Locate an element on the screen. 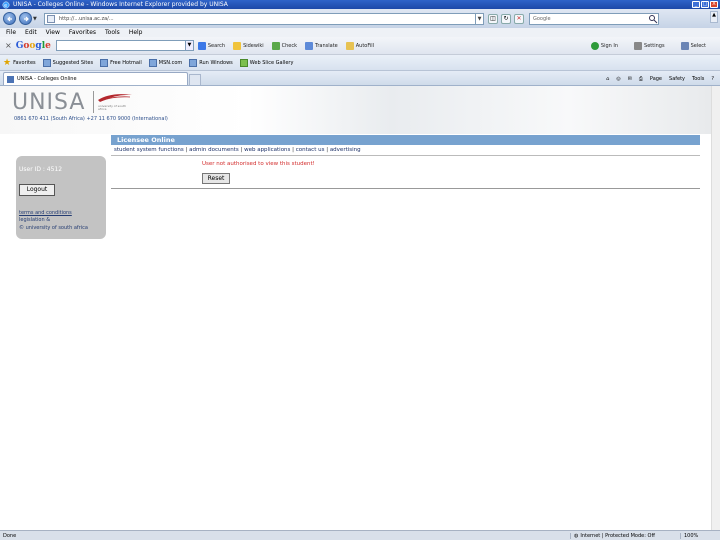 This screenshot has width=720, height=540. star-icon: ★ is located at coordinates (7, 62).